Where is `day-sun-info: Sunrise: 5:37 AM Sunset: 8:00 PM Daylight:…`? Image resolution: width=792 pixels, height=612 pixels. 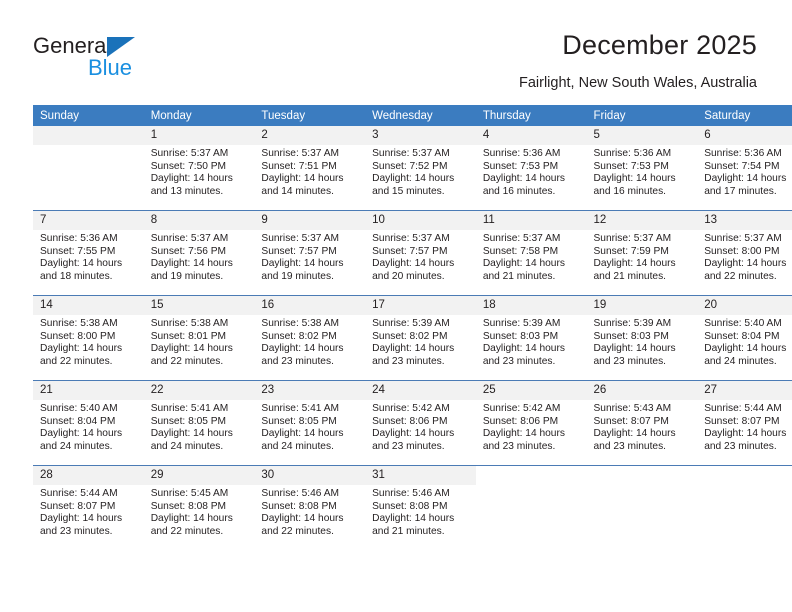 day-sun-info: Sunrise: 5:37 AM Sunset: 8:00 PM Daylight:… is located at coordinates (744, 256).